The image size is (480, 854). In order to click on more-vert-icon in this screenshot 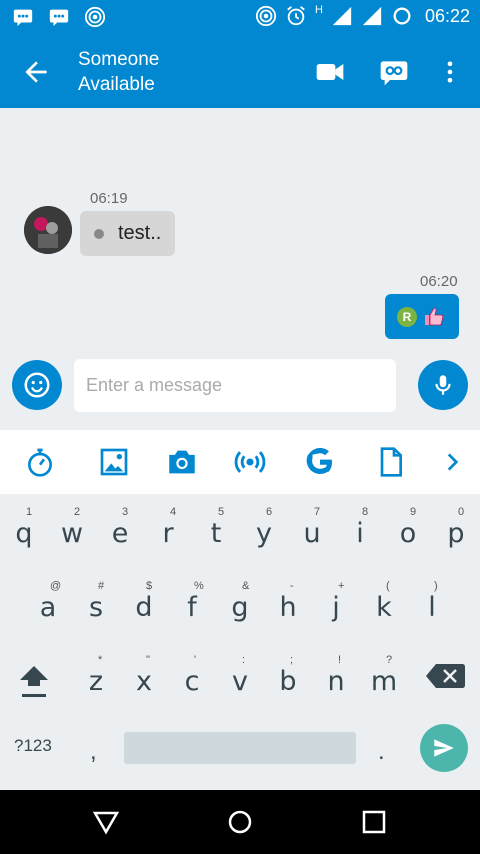, I will do `click(450, 72)`.